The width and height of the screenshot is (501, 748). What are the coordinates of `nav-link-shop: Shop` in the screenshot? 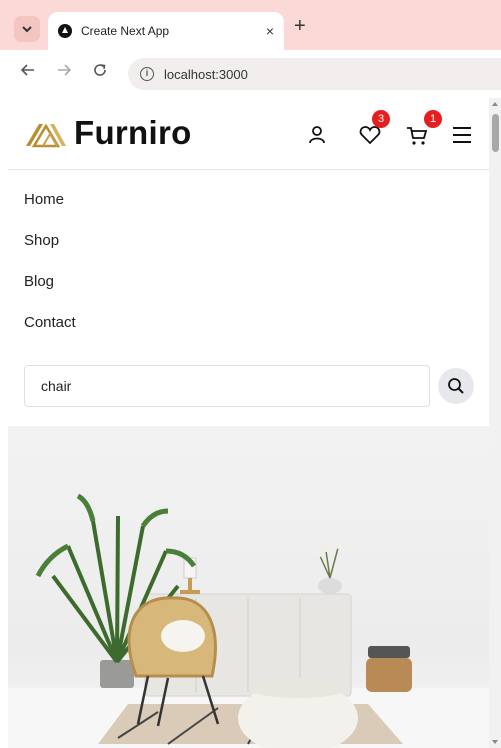 It's located at (248, 251).